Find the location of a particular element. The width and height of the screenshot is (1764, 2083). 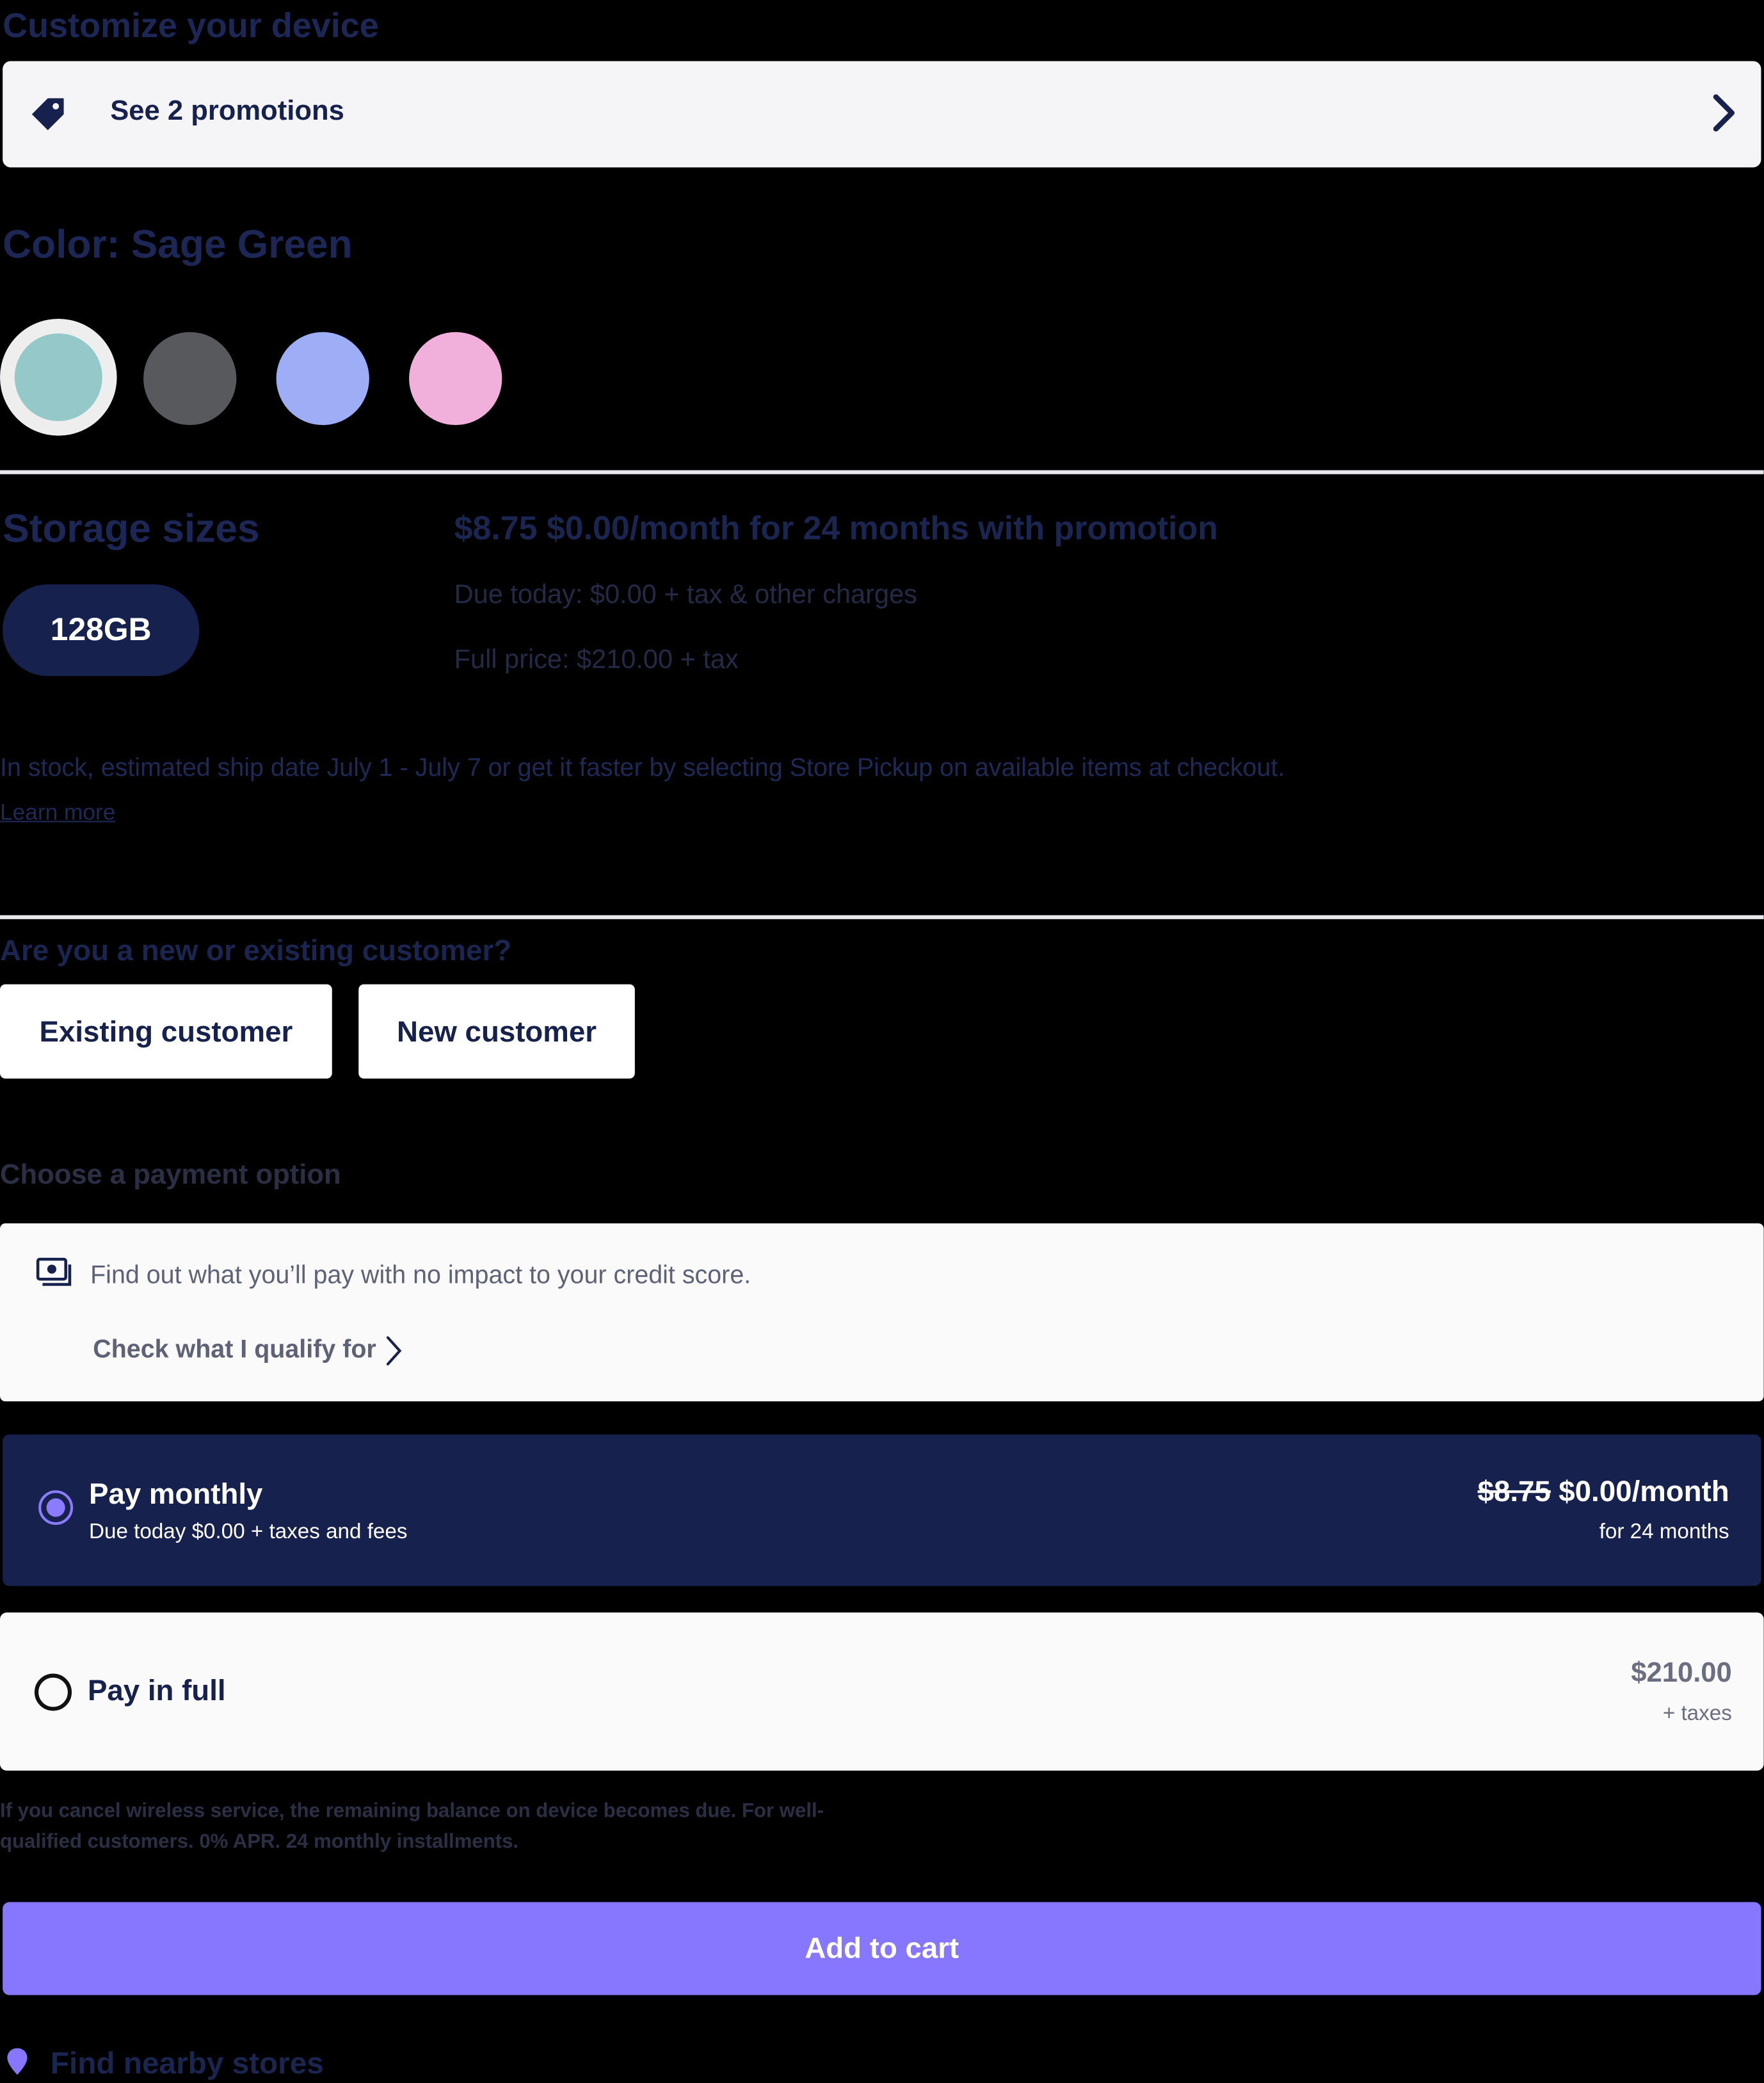

pay-full-price: $210.00 is located at coordinates (1681, 1673).